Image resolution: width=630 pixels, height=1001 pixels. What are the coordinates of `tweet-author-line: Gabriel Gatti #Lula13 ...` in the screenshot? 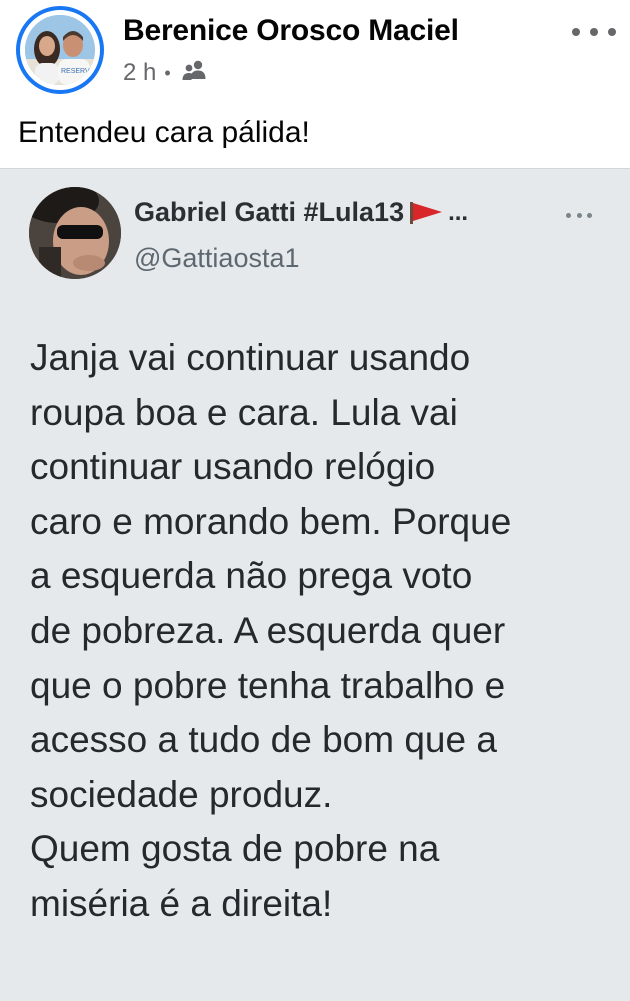 It's located at (301, 212).